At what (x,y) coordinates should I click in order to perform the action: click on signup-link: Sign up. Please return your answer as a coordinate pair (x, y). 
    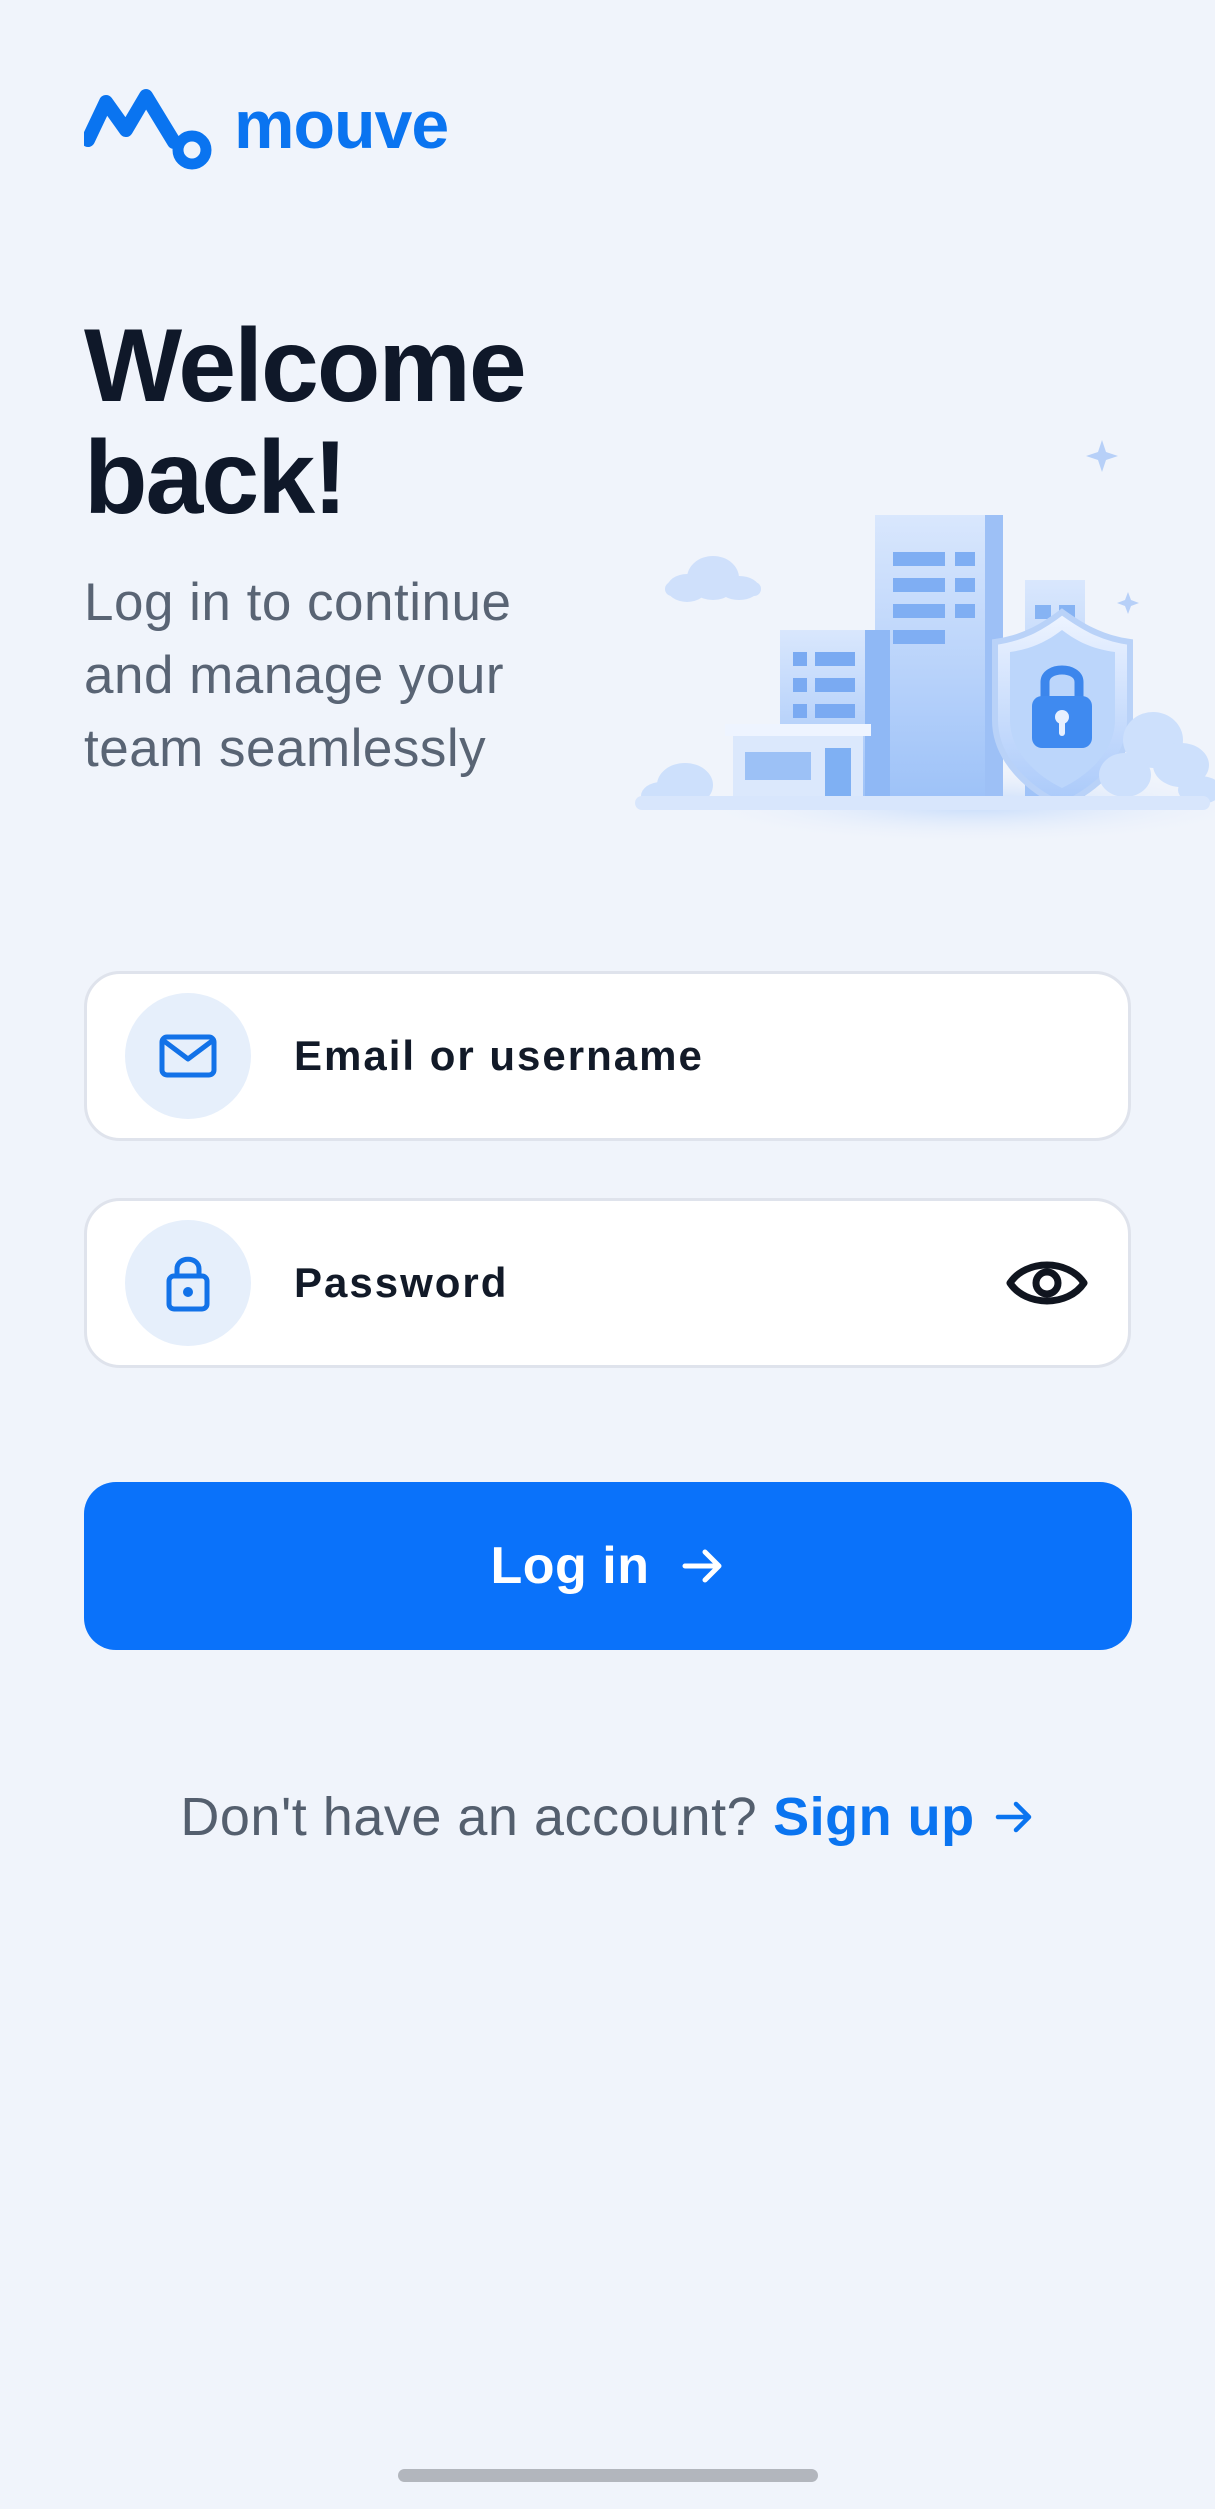
    Looking at the image, I should click on (903, 1817).